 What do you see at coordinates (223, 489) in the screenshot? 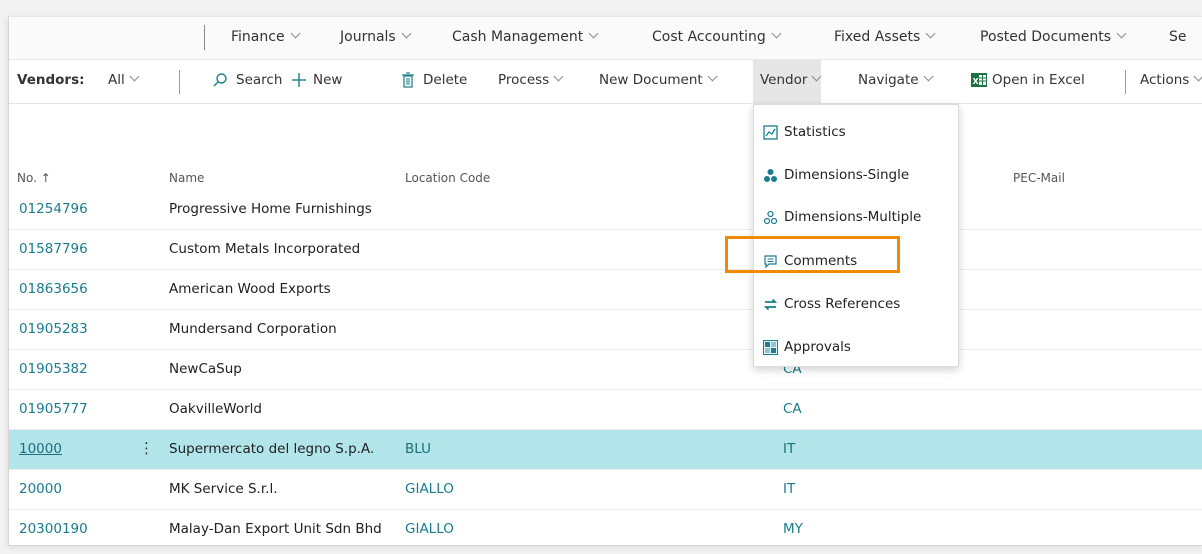
I see `vendor-name: MK Service S.r.l.` at bounding box center [223, 489].